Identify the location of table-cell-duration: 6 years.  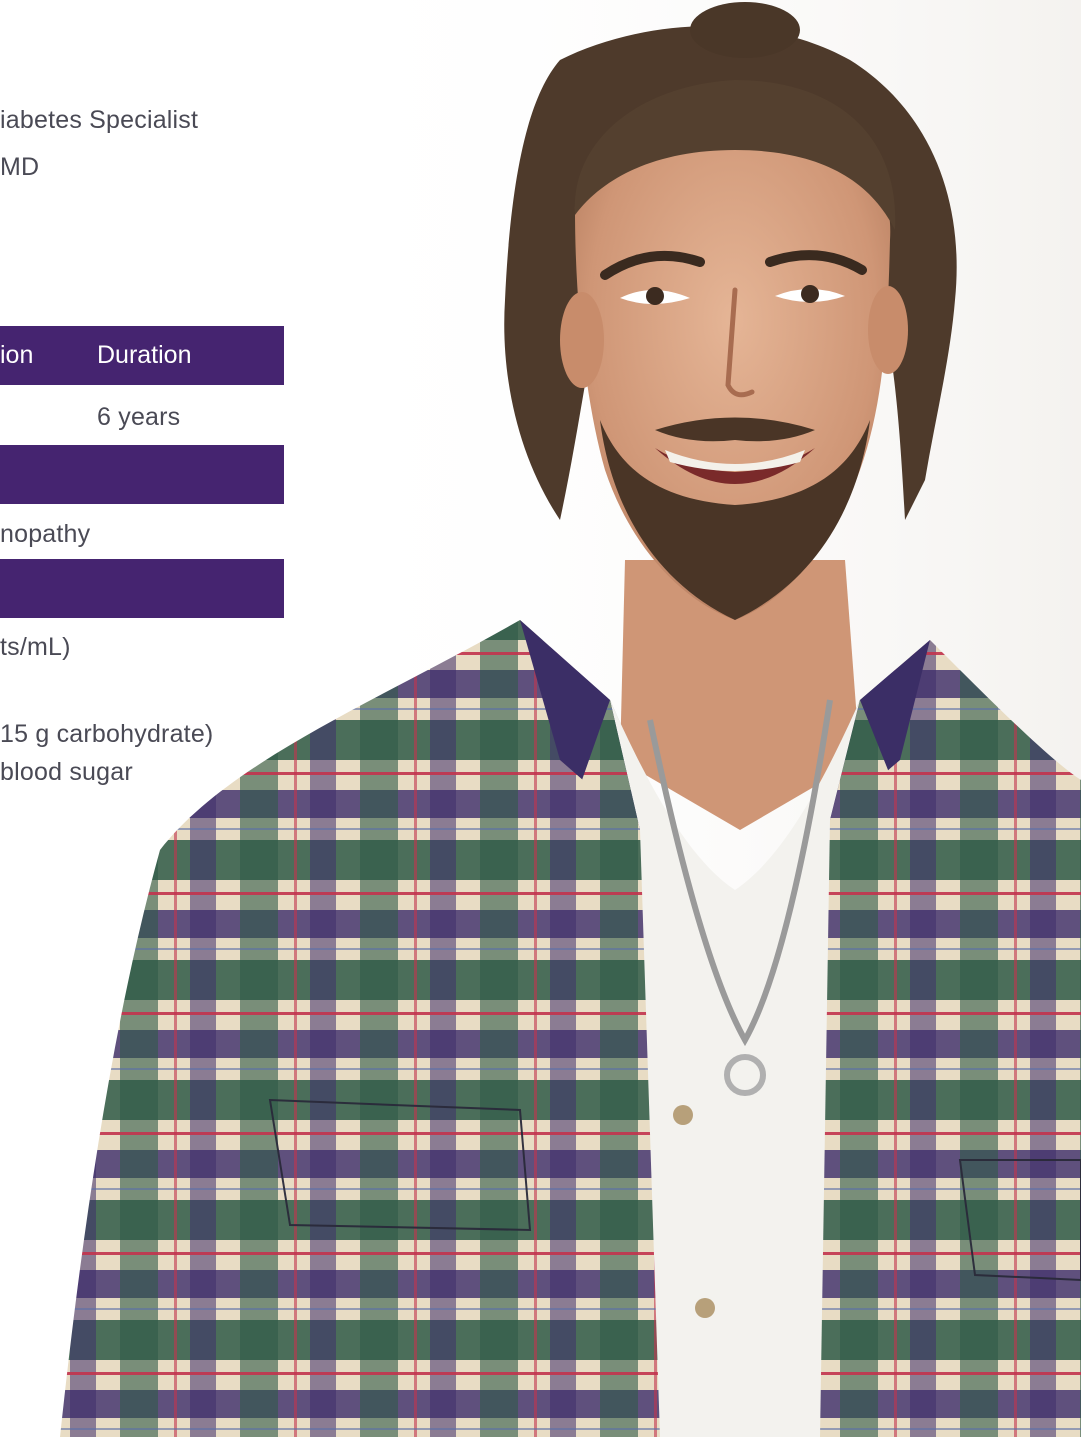
(139, 417).